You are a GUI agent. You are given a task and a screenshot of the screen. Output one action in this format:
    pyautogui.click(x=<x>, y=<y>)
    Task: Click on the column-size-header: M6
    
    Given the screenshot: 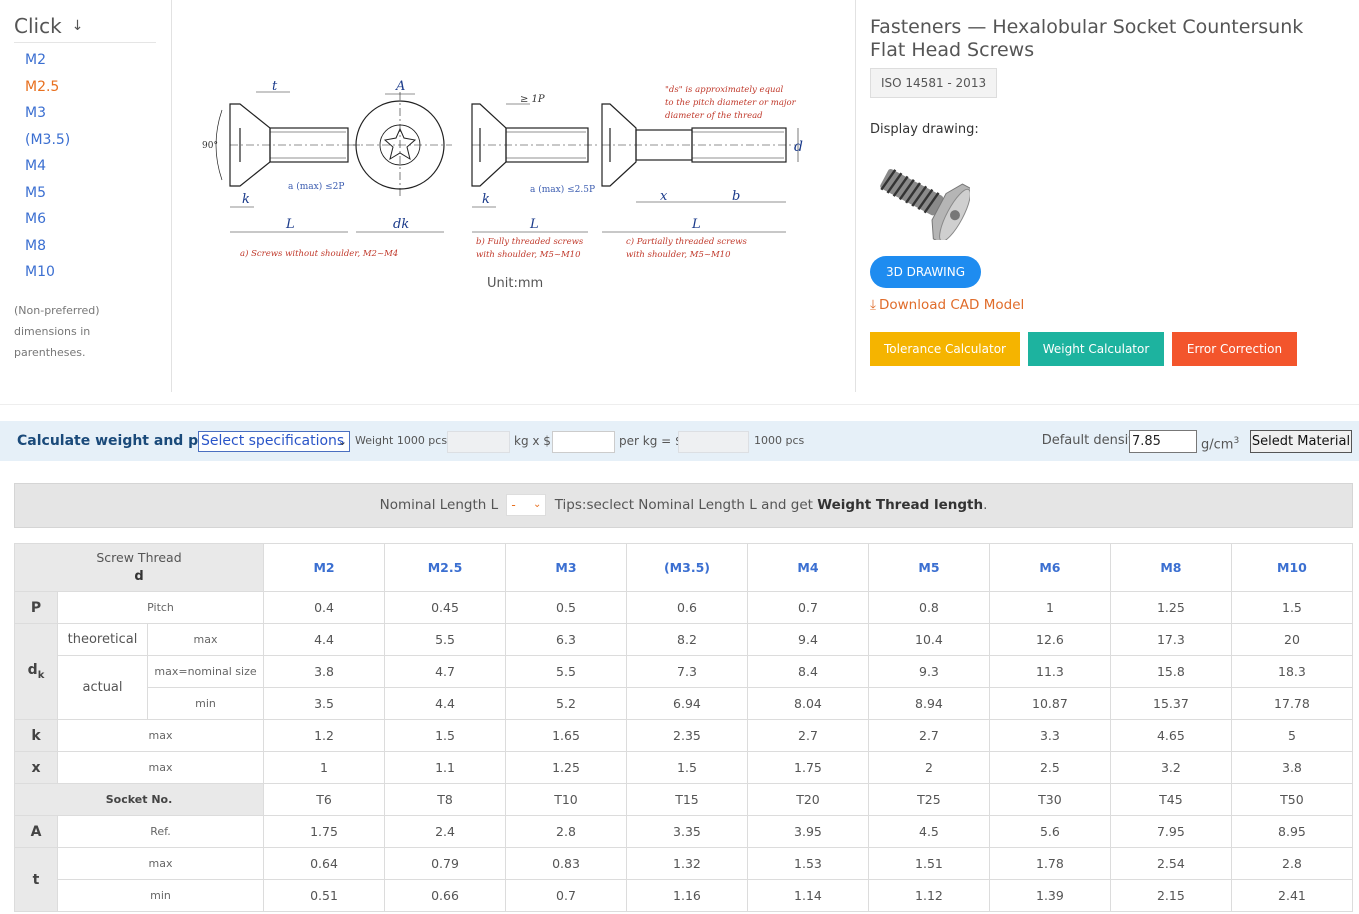 What is the action you would take?
    pyautogui.click(x=1049, y=567)
    